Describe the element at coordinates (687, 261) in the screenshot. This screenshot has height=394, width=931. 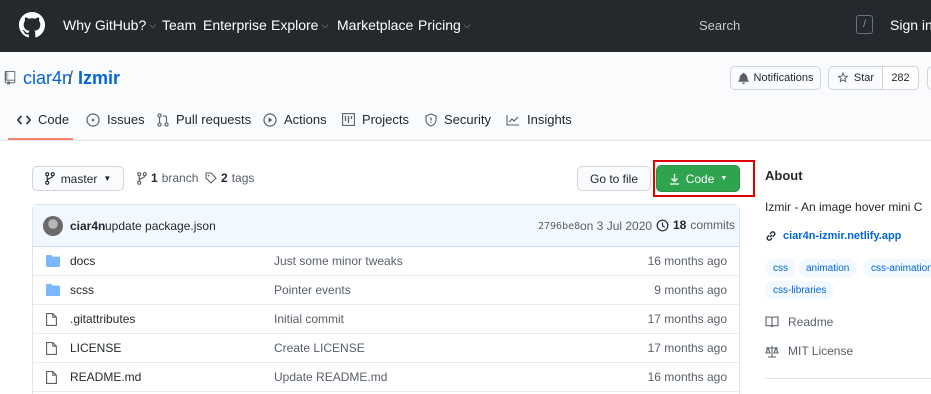
I see `file-age: 16 months ago` at that location.